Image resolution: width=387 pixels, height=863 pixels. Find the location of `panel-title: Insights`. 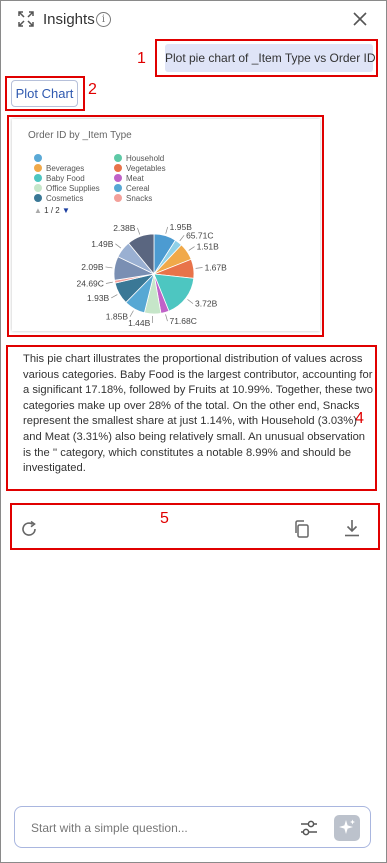

panel-title: Insights is located at coordinates (69, 19).